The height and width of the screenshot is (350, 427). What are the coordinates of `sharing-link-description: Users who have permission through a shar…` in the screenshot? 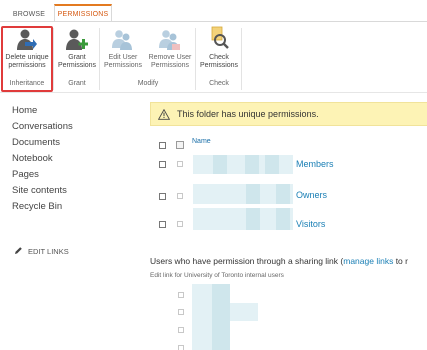 It's located at (279, 261).